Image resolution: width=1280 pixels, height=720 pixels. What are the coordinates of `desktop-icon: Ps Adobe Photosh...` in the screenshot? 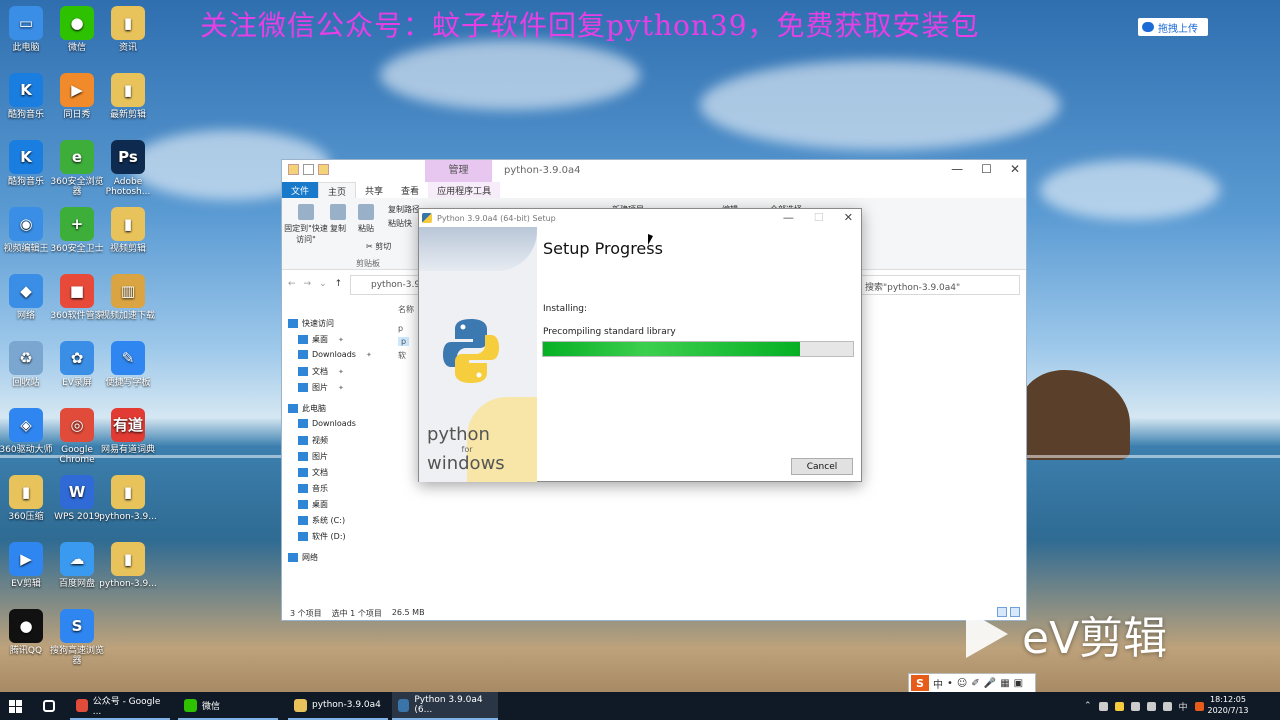 It's located at (128, 168).